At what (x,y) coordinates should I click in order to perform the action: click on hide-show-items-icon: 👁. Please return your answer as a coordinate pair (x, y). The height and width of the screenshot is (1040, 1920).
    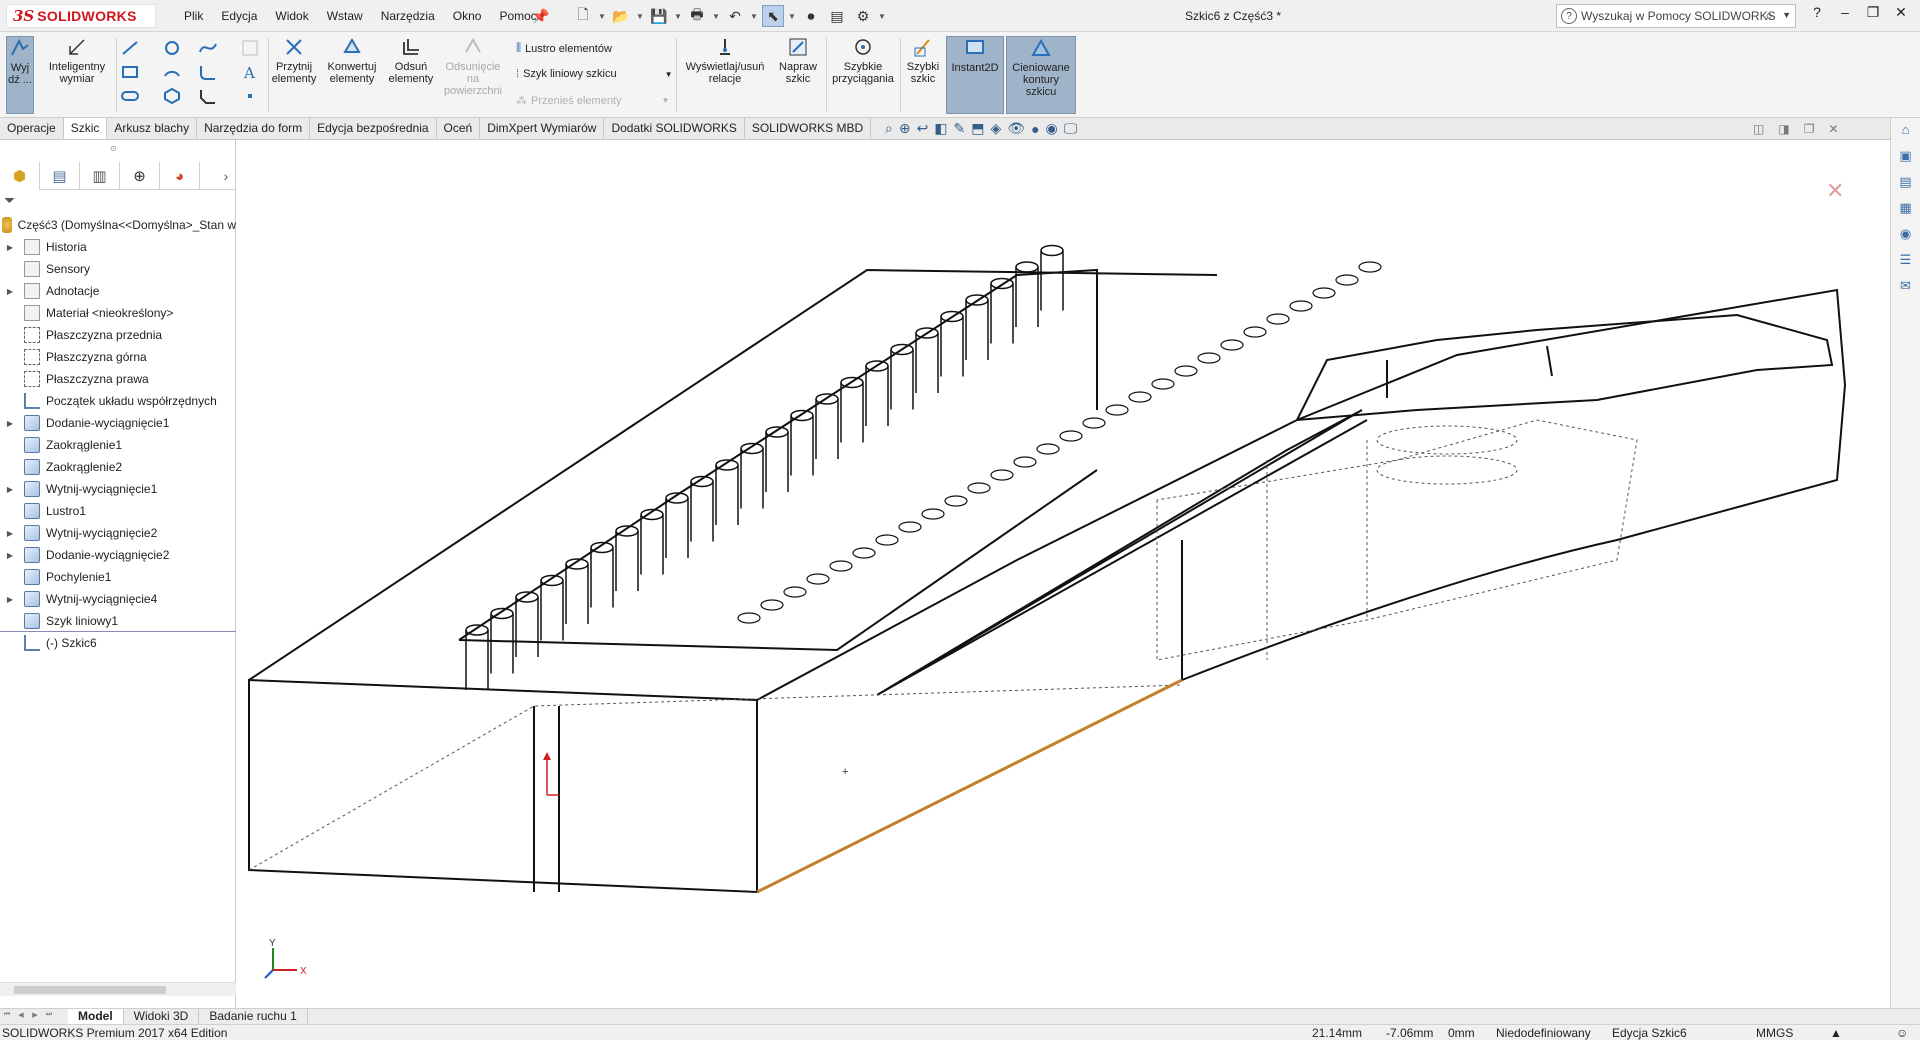
    Looking at the image, I should click on (1016, 128).